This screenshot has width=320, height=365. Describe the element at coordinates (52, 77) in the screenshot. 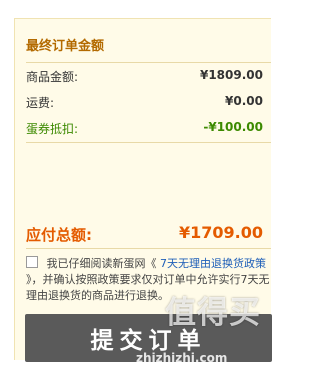

I see `item-amount-label: 商品金额:` at that location.